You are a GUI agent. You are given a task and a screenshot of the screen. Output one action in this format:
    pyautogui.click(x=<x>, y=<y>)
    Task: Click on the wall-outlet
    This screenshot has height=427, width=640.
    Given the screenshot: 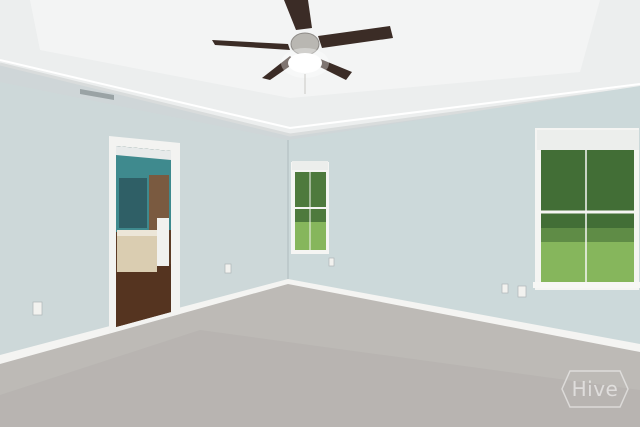 What is the action you would take?
    pyautogui.click(x=228, y=268)
    